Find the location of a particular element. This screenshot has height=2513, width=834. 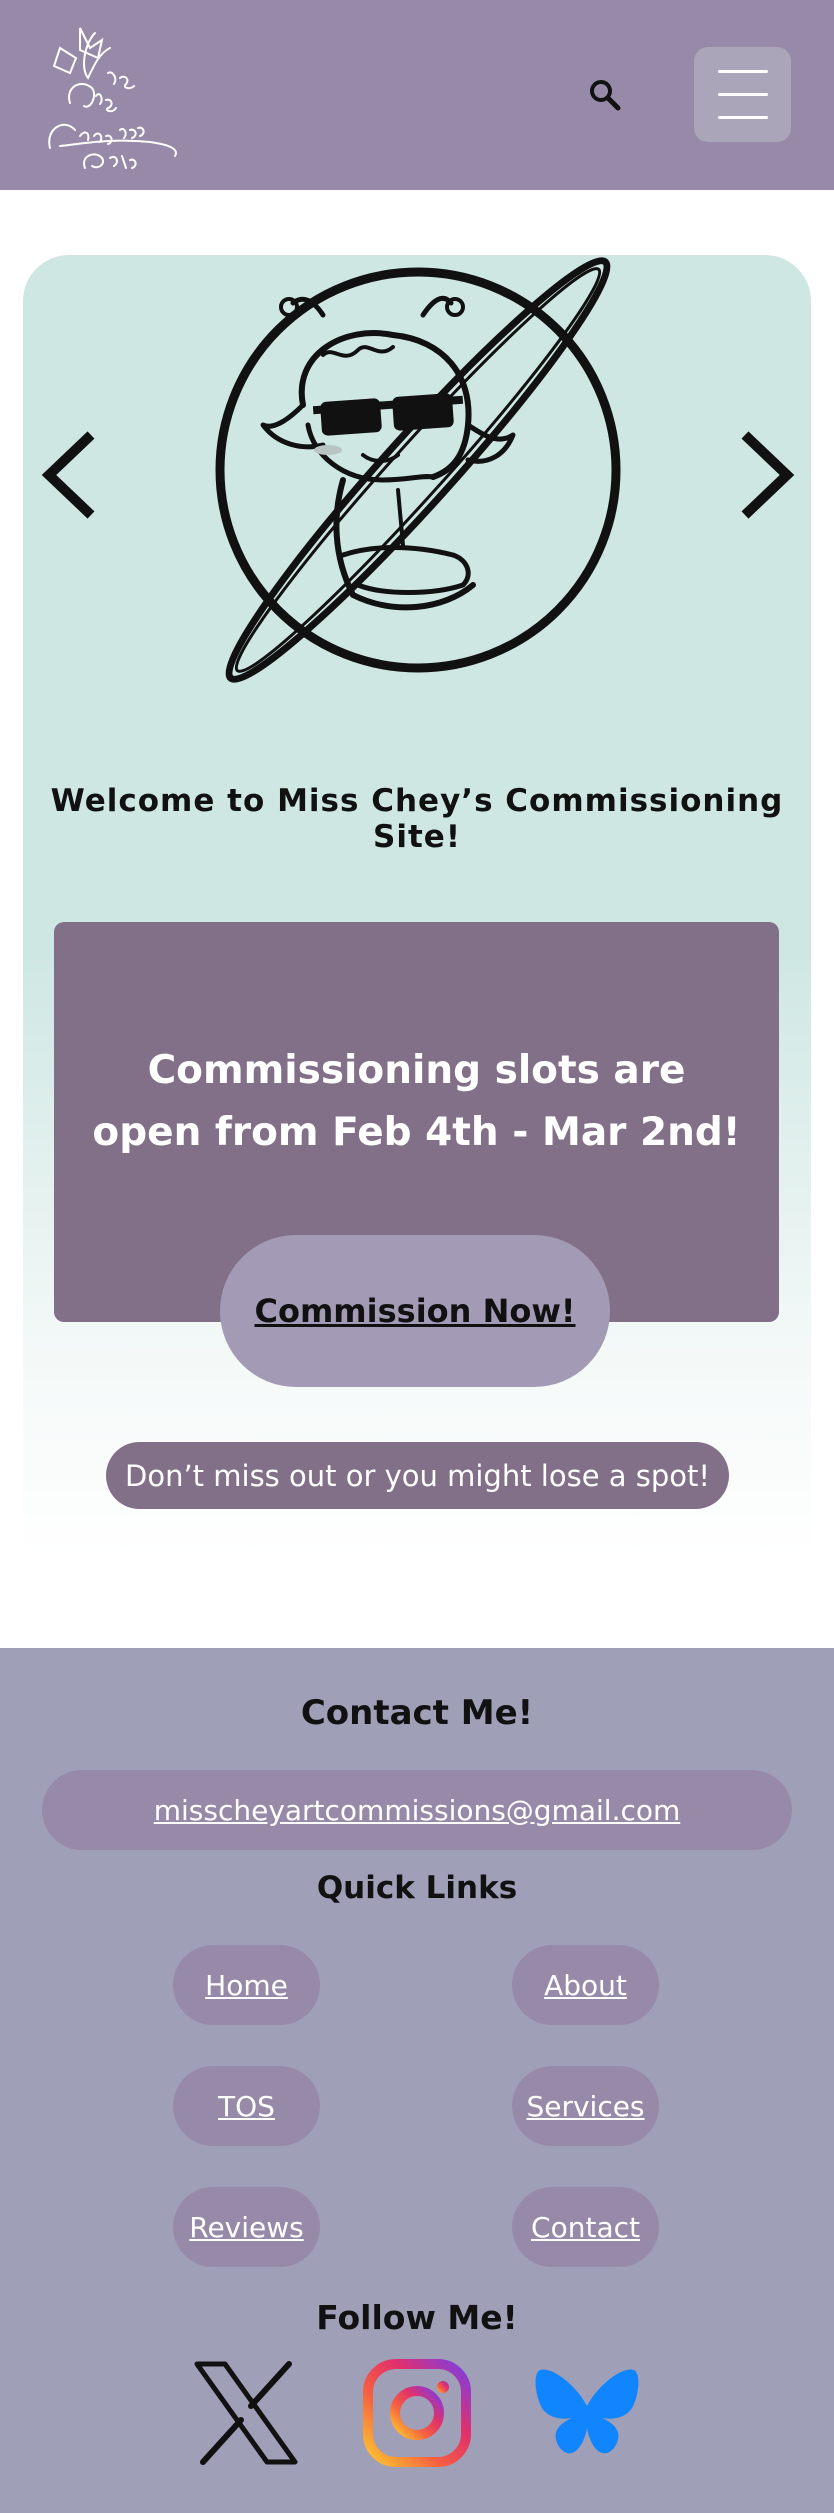

quick-link-tos: TOS is located at coordinates (246, 2106).